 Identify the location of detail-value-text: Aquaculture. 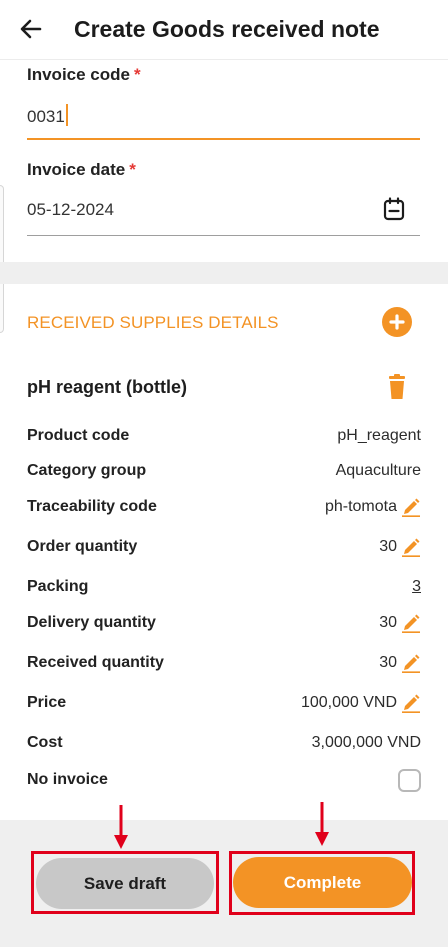
(378, 470).